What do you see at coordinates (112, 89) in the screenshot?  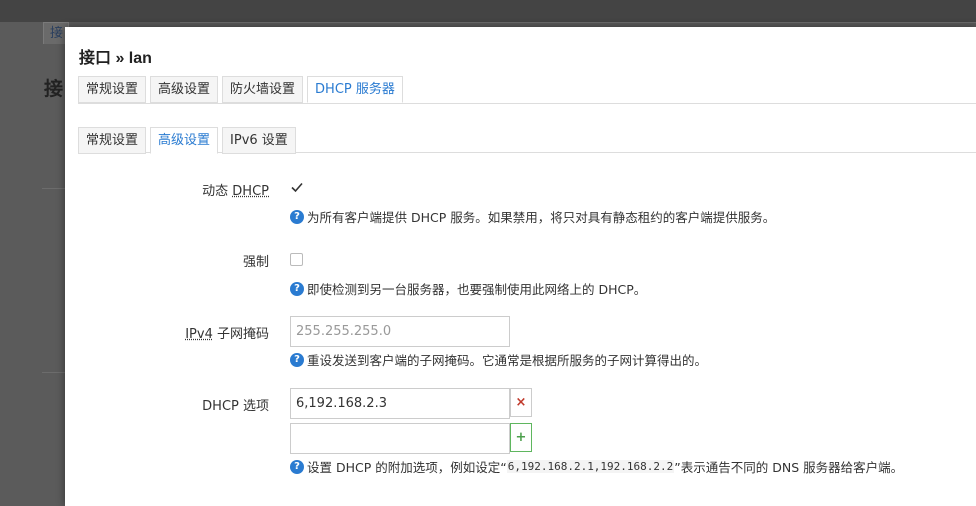 I see `tab-general: 常规设置` at bounding box center [112, 89].